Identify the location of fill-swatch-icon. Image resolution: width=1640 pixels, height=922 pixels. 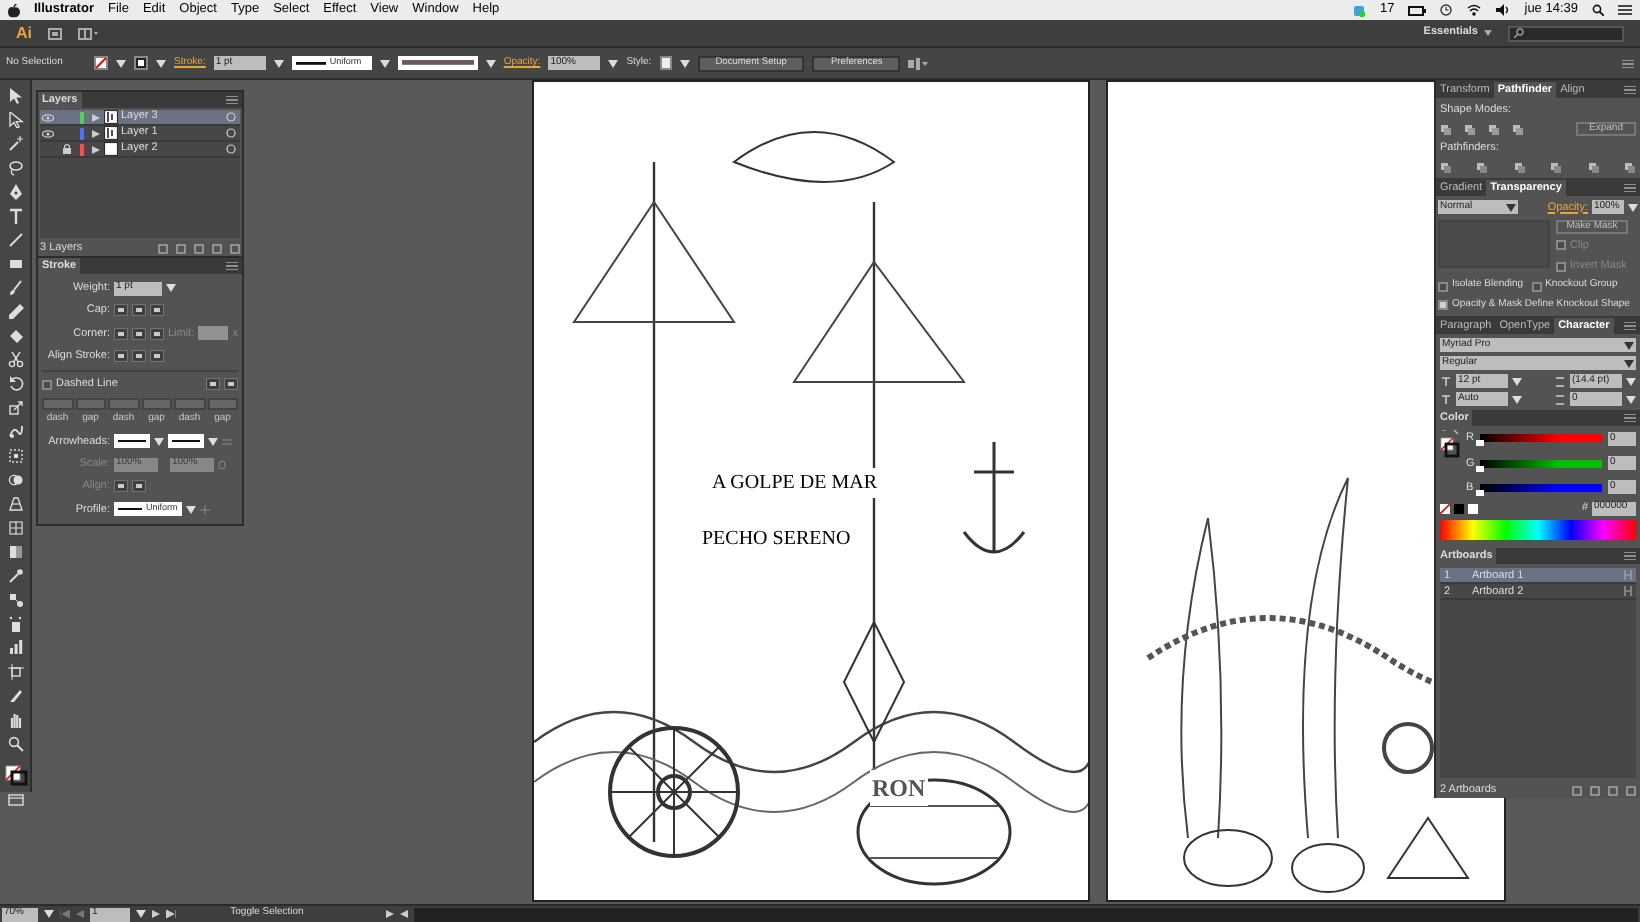
(101, 63).